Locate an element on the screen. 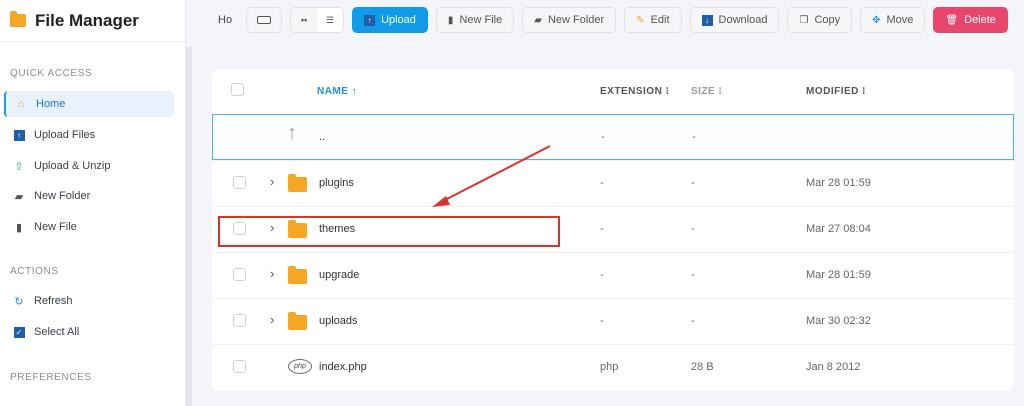 The height and width of the screenshot is (406, 1024). copy-icon: ❐ is located at coordinates (804, 20).